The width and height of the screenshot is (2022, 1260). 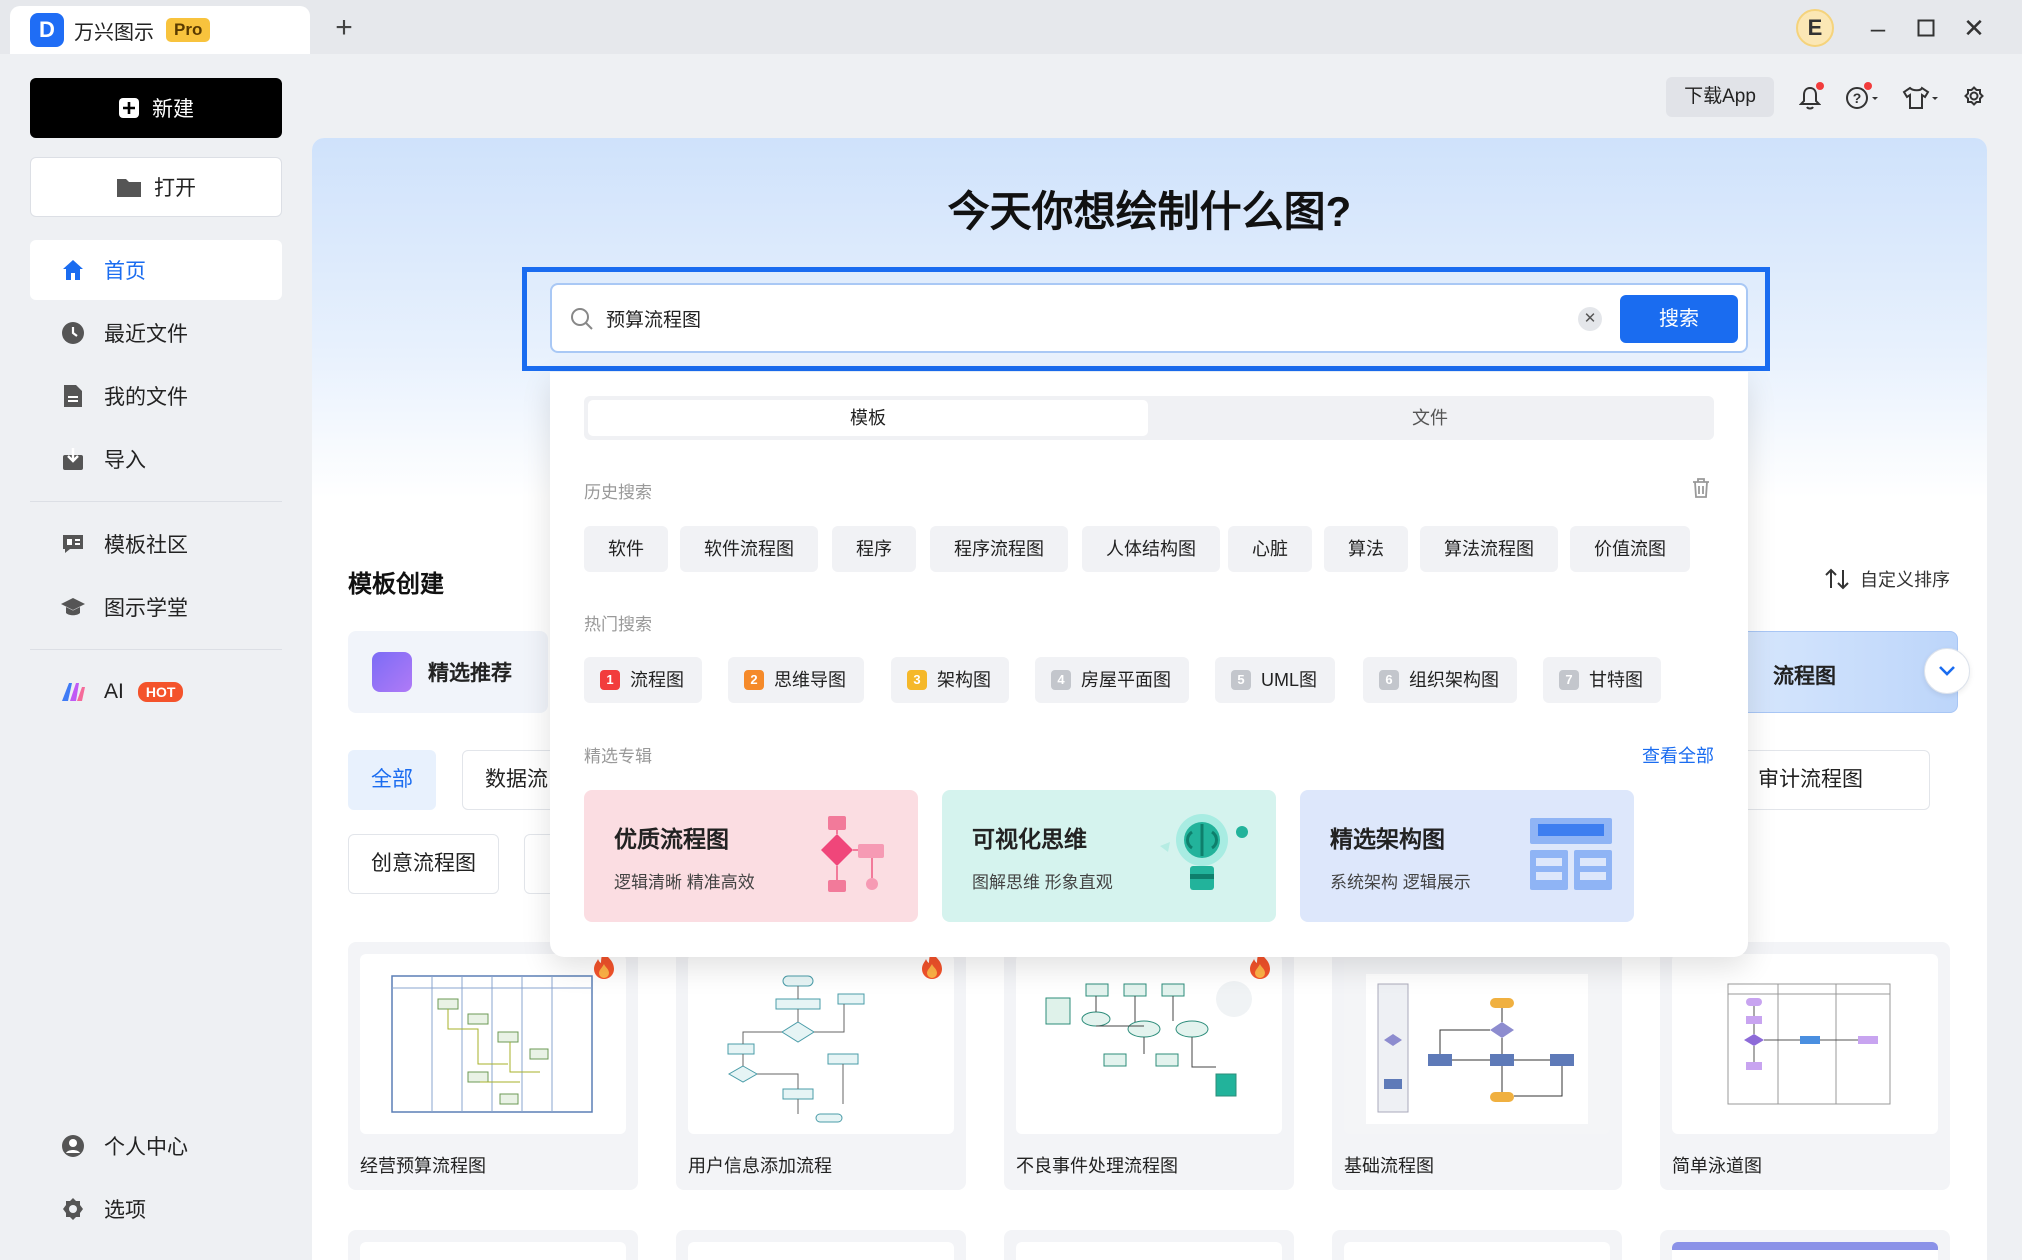 I want to click on sidebar-item-label: 我的文件, so click(x=146, y=397).